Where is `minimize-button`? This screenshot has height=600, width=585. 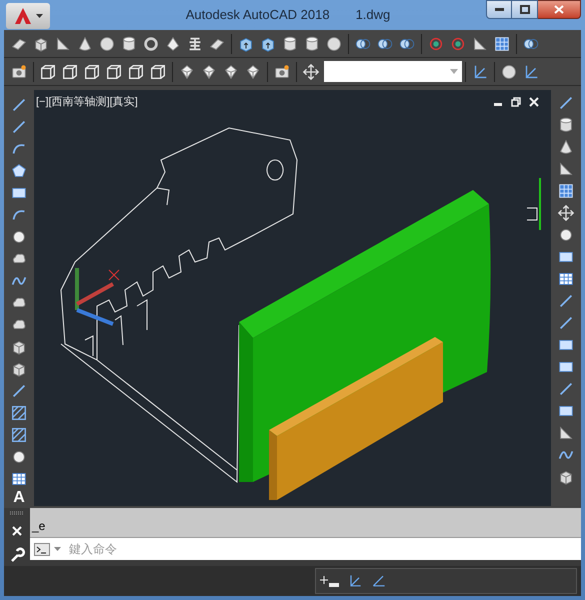
minimize-button is located at coordinates (499, 9).